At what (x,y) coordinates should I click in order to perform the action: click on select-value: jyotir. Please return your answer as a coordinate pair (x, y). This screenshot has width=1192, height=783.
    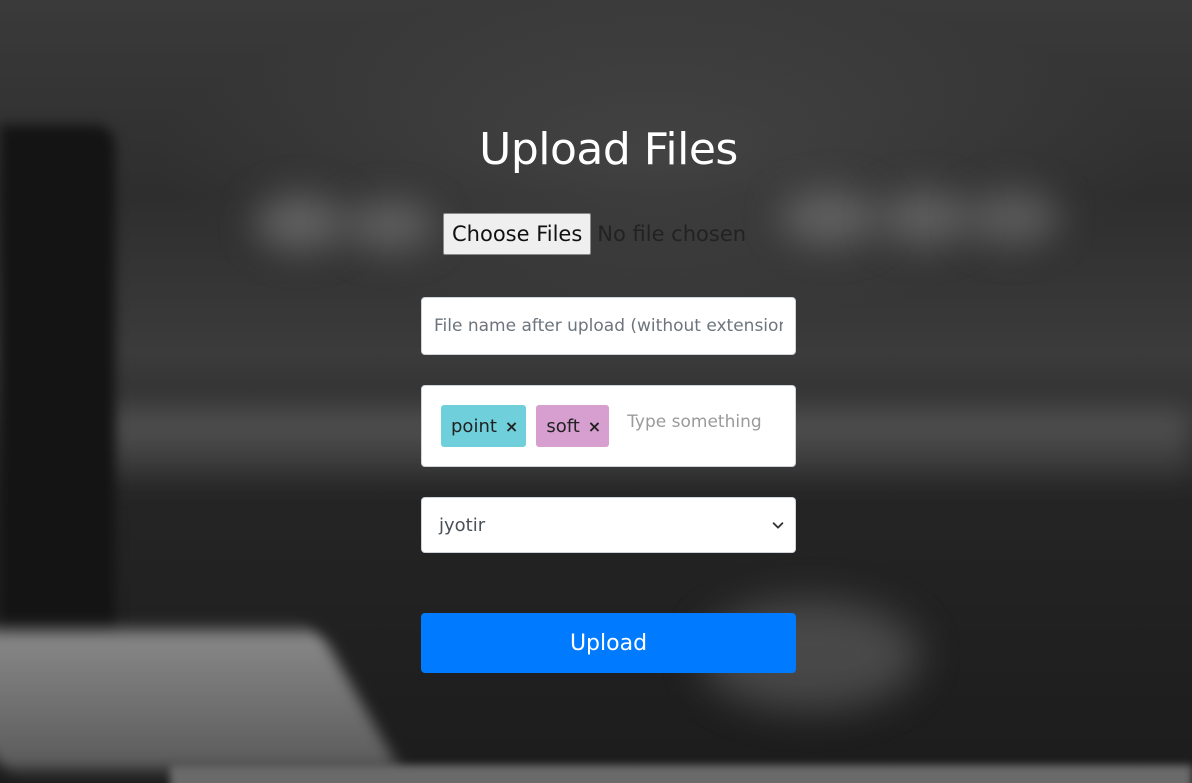
    Looking at the image, I should click on (462, 525).